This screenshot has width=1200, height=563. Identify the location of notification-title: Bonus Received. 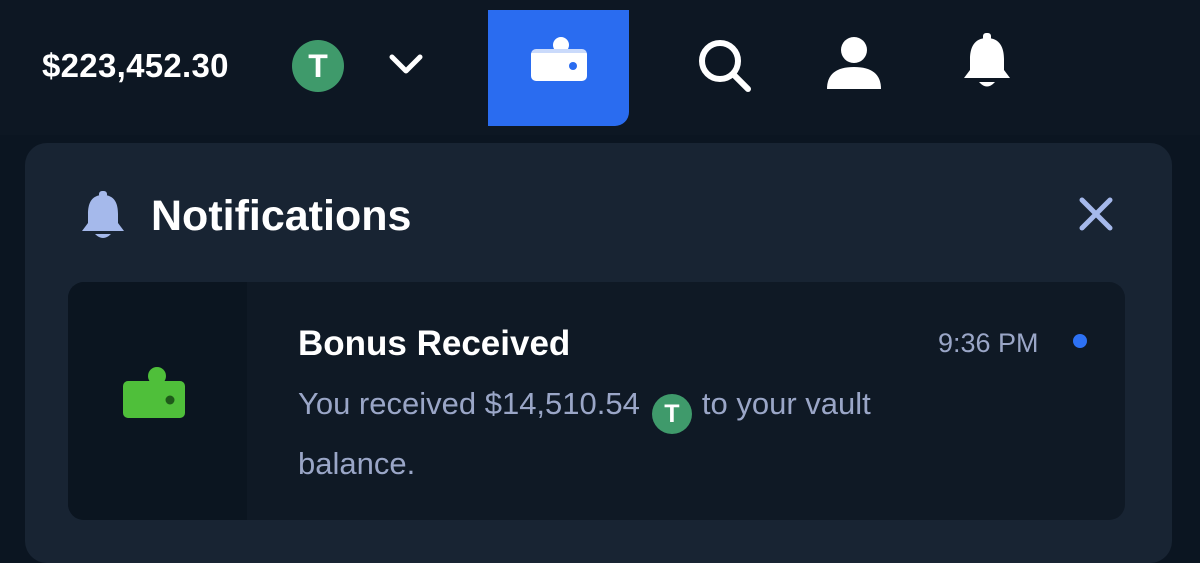
(434, 343).